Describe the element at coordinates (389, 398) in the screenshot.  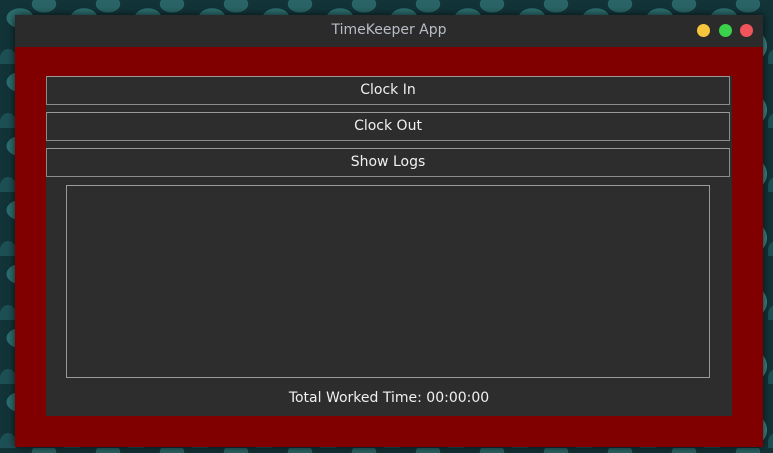
I see `total-worked-time-label: Total Worked Time: 00:00:00` at that location.